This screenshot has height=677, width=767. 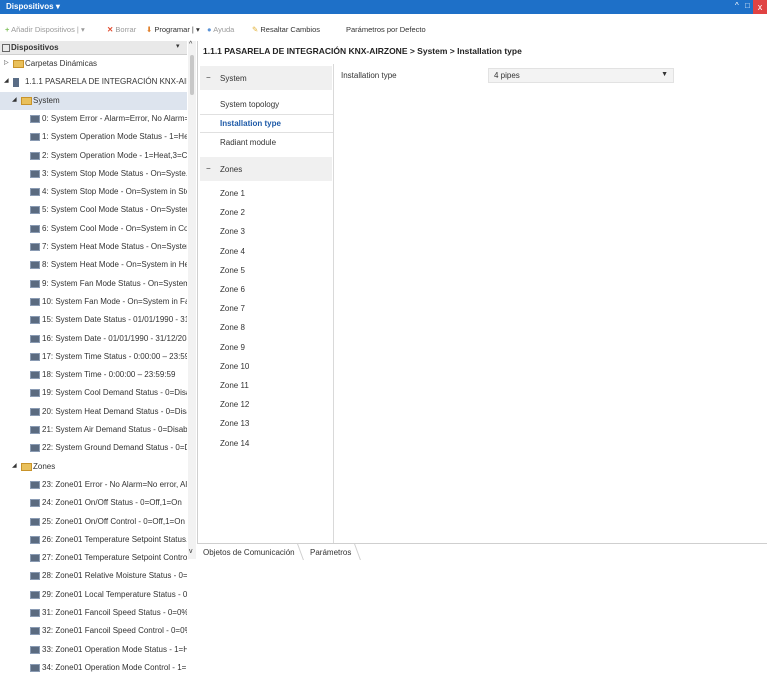 I want to click on delete-button: ✕ Borrar, so click(x=121, y=29).